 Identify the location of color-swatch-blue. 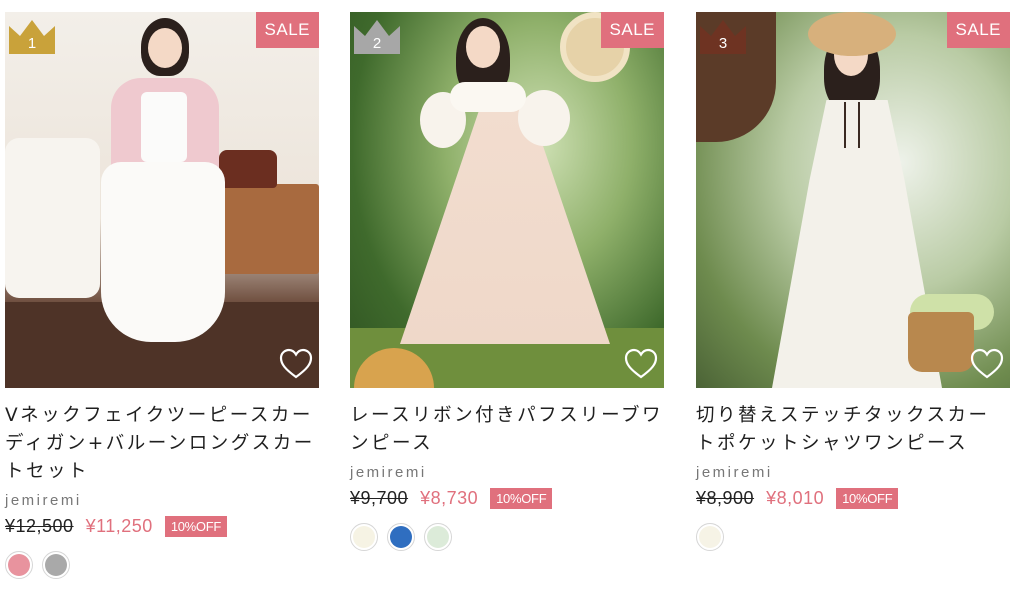
(401, 537).